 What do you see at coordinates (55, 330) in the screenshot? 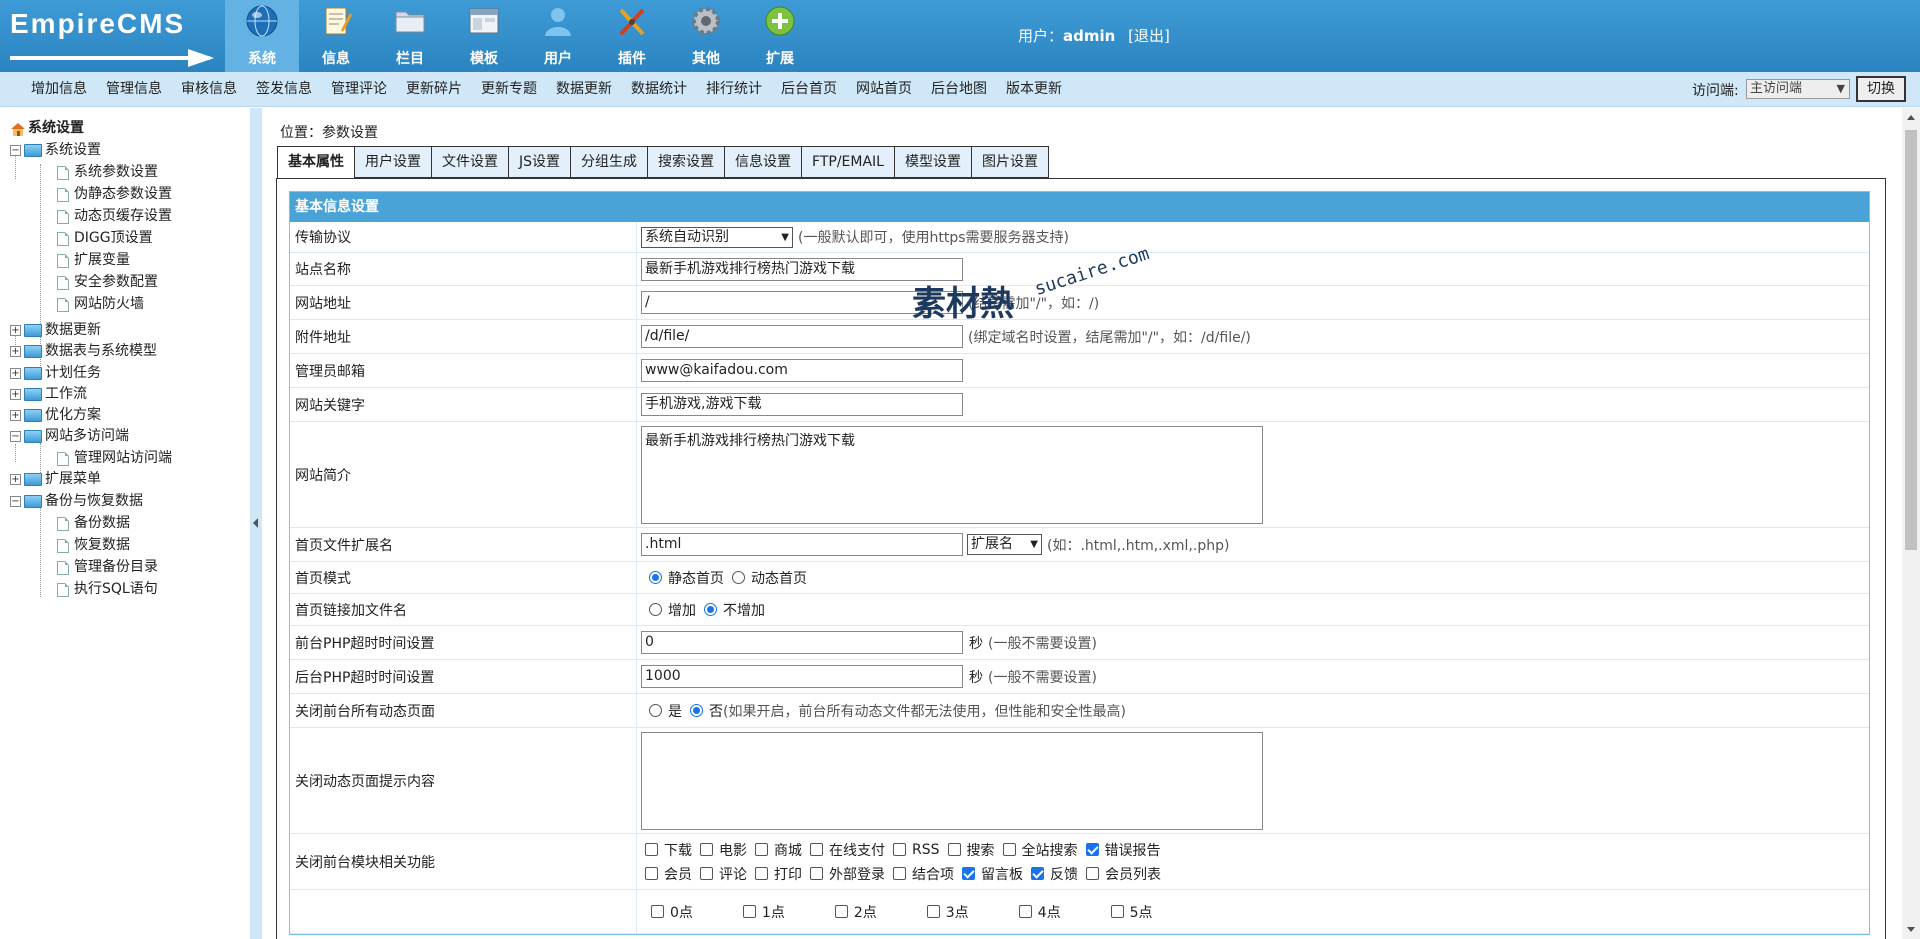
I see `sidebar-item-data-update: + 数据更新` at bounding box center [55, 330].